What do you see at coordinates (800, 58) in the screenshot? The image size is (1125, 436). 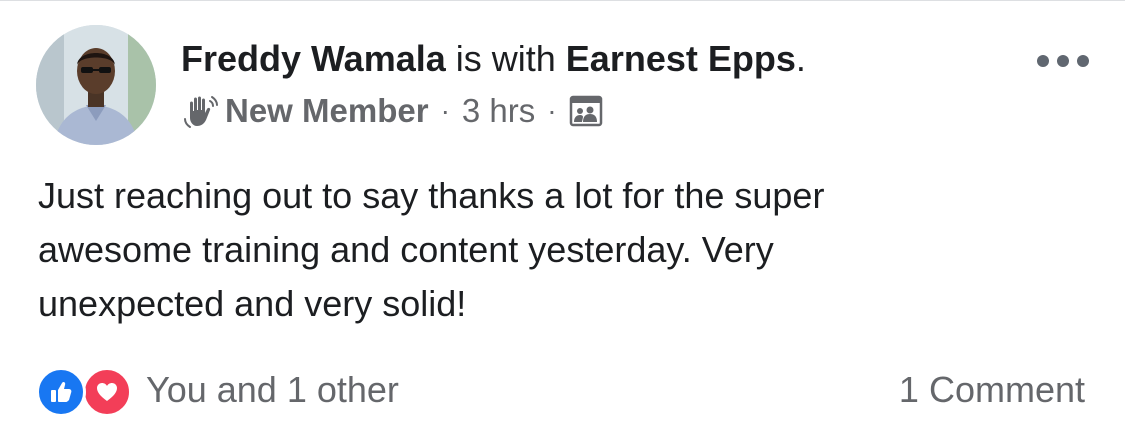 I see `title-period: .` at bounding box center [800, 58].